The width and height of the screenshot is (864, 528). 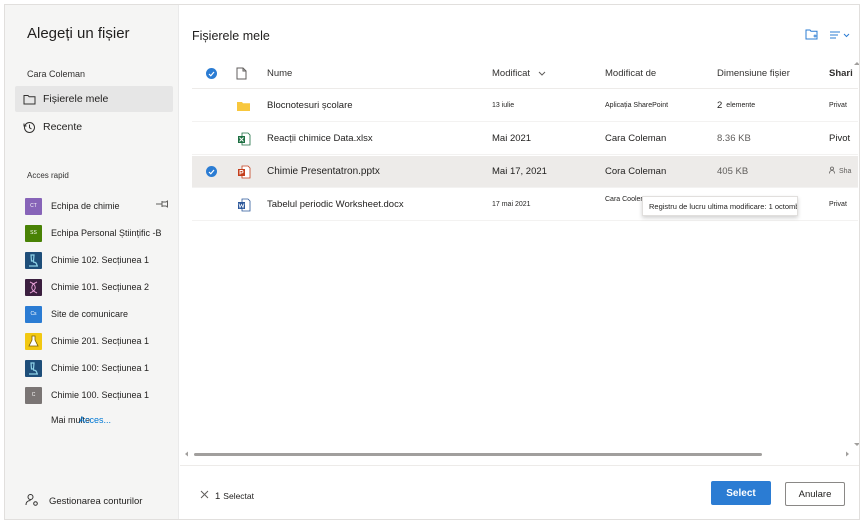 I want to click on column-header-sharing: Shari, so click(x=841, y=73).